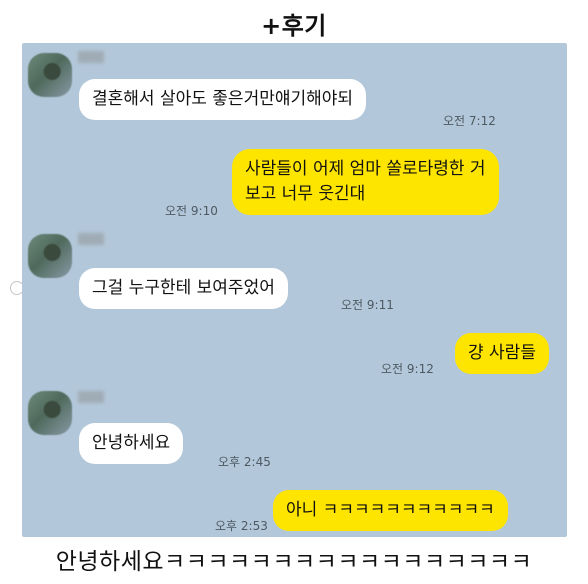 The width and height of the screenshot is (588, 584). What do you see at coordinates (131, 443) in the screenshot?
I see `message-bubble-incoming: 안녕하세요` at bounding box center [131, 443].